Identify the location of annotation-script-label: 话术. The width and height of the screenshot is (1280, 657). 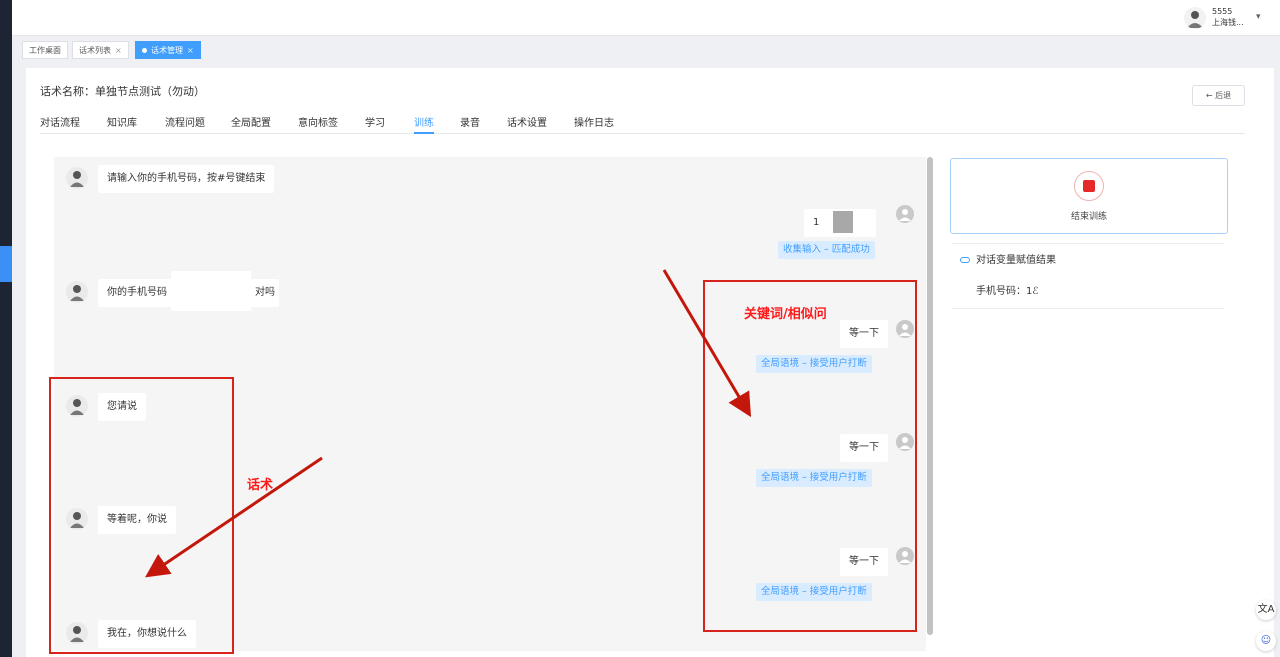
(260, 485).